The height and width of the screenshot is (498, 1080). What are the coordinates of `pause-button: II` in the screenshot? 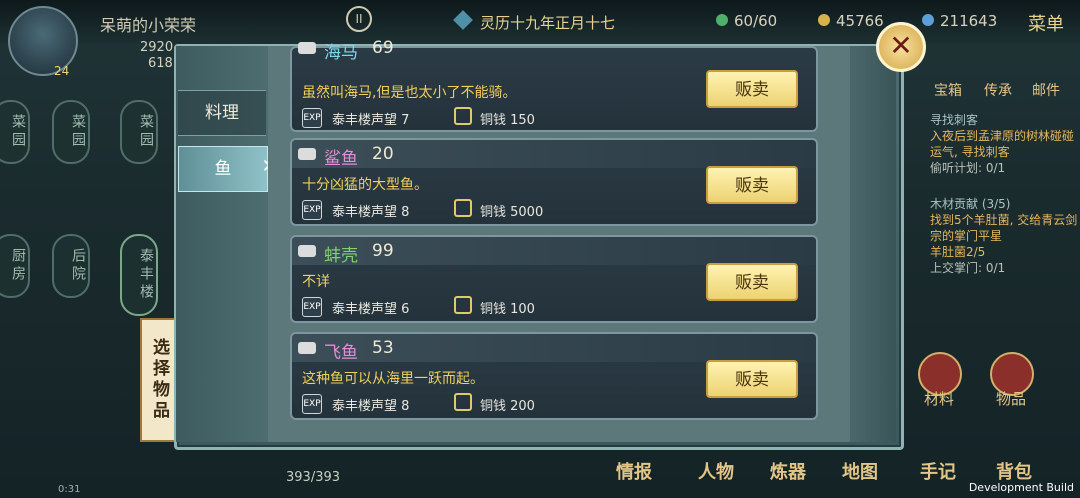 It's located at (359, 19).